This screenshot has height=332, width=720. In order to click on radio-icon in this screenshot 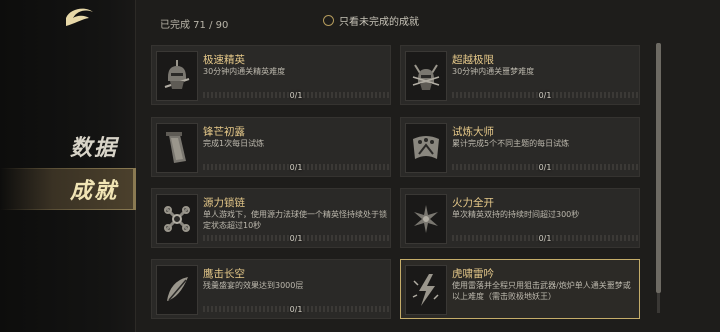, I will do `click(328, 20)`.